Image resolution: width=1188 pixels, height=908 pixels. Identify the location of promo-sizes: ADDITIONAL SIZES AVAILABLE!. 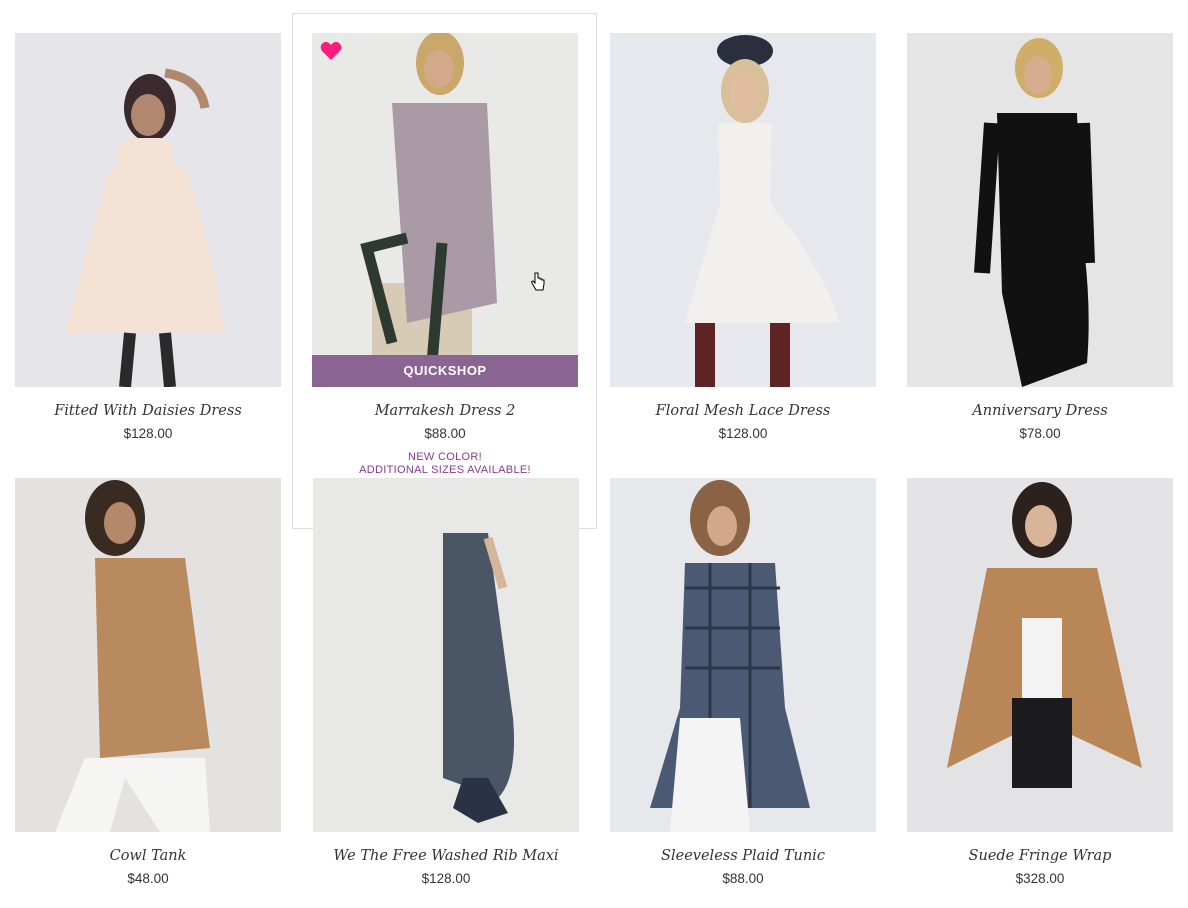
(445, 470).